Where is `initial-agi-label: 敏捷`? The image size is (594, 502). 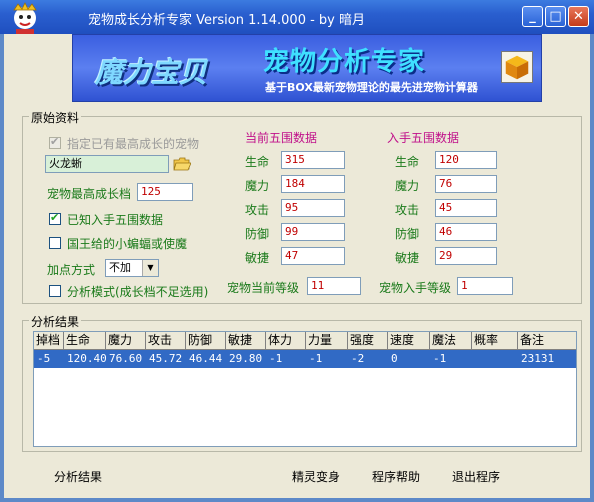
initial-agi-label: 敏捷 is located at coordinates (407, 258).